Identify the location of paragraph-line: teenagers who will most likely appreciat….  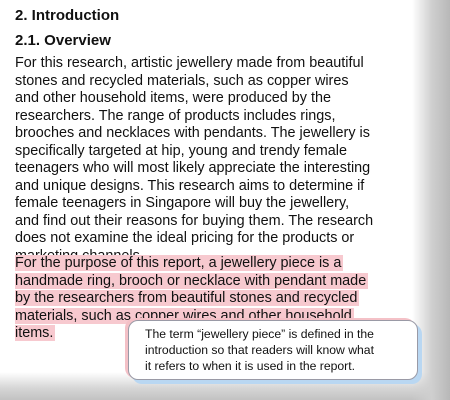
(193, 168).